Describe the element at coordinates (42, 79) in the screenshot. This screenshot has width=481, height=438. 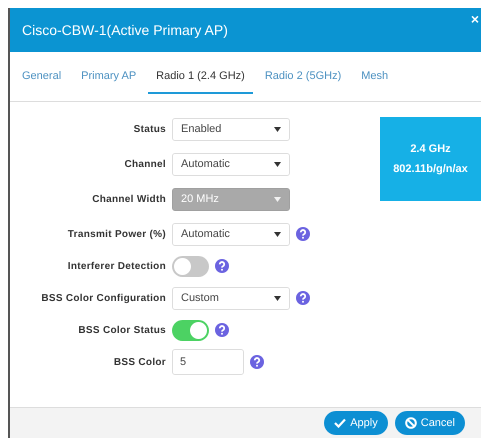
I see `tab: General` at that location.